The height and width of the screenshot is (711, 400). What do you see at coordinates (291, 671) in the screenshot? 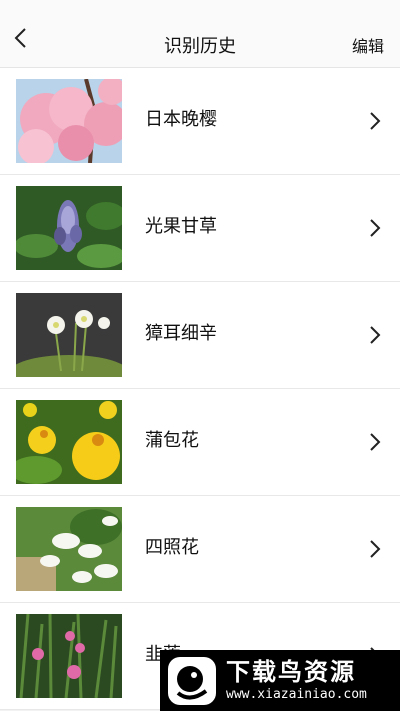
I see `watermark-brand: 下载鸟资源` at bounding box center [291, 671].